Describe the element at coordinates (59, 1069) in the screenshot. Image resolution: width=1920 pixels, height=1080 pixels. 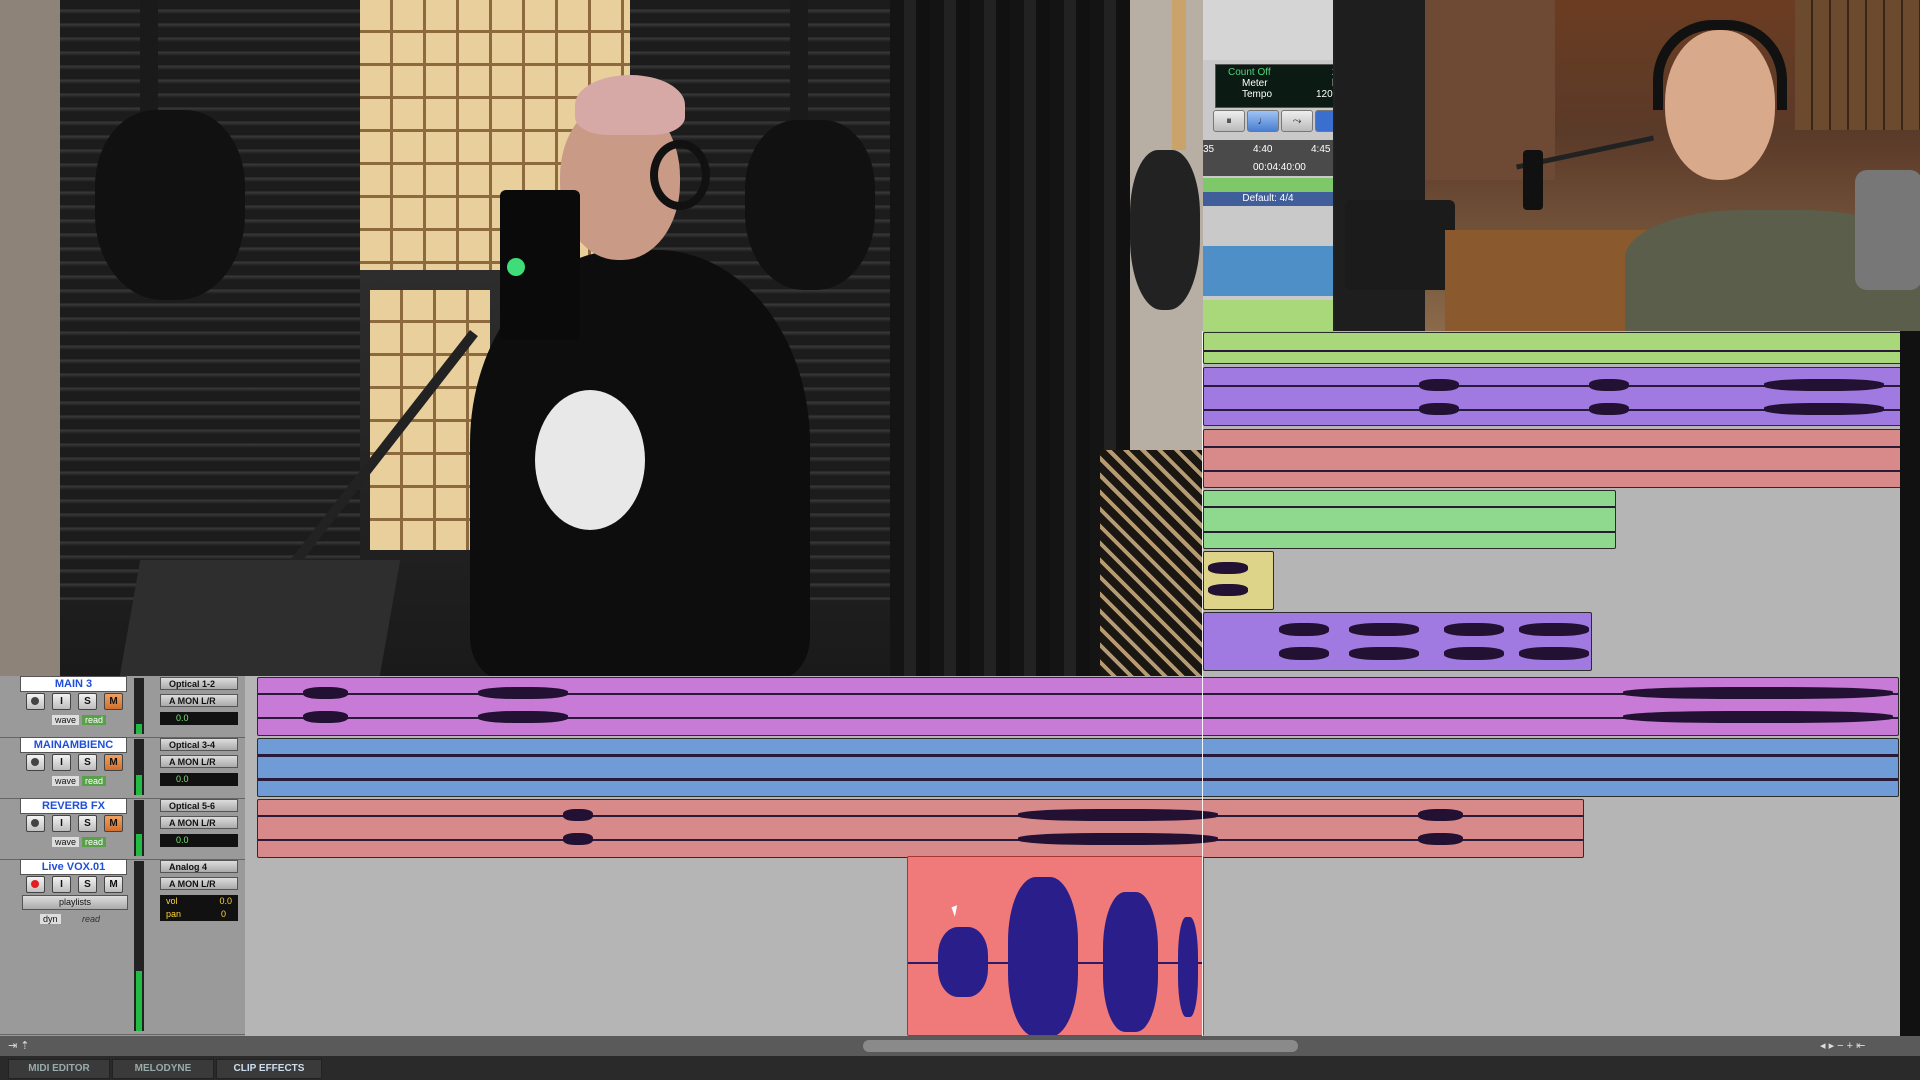
I see `tab-midi-editor: MIDI EDITOR` at that location.